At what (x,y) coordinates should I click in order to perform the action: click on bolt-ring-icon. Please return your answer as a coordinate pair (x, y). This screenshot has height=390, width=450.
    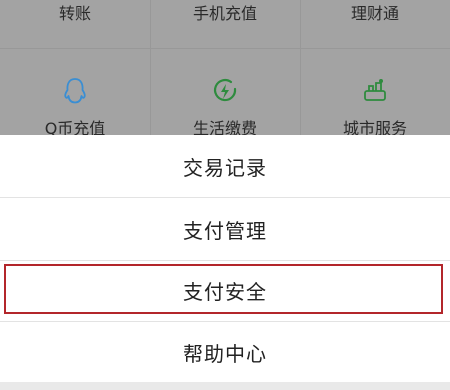
    Looking at the image, I should click on (225, 91).